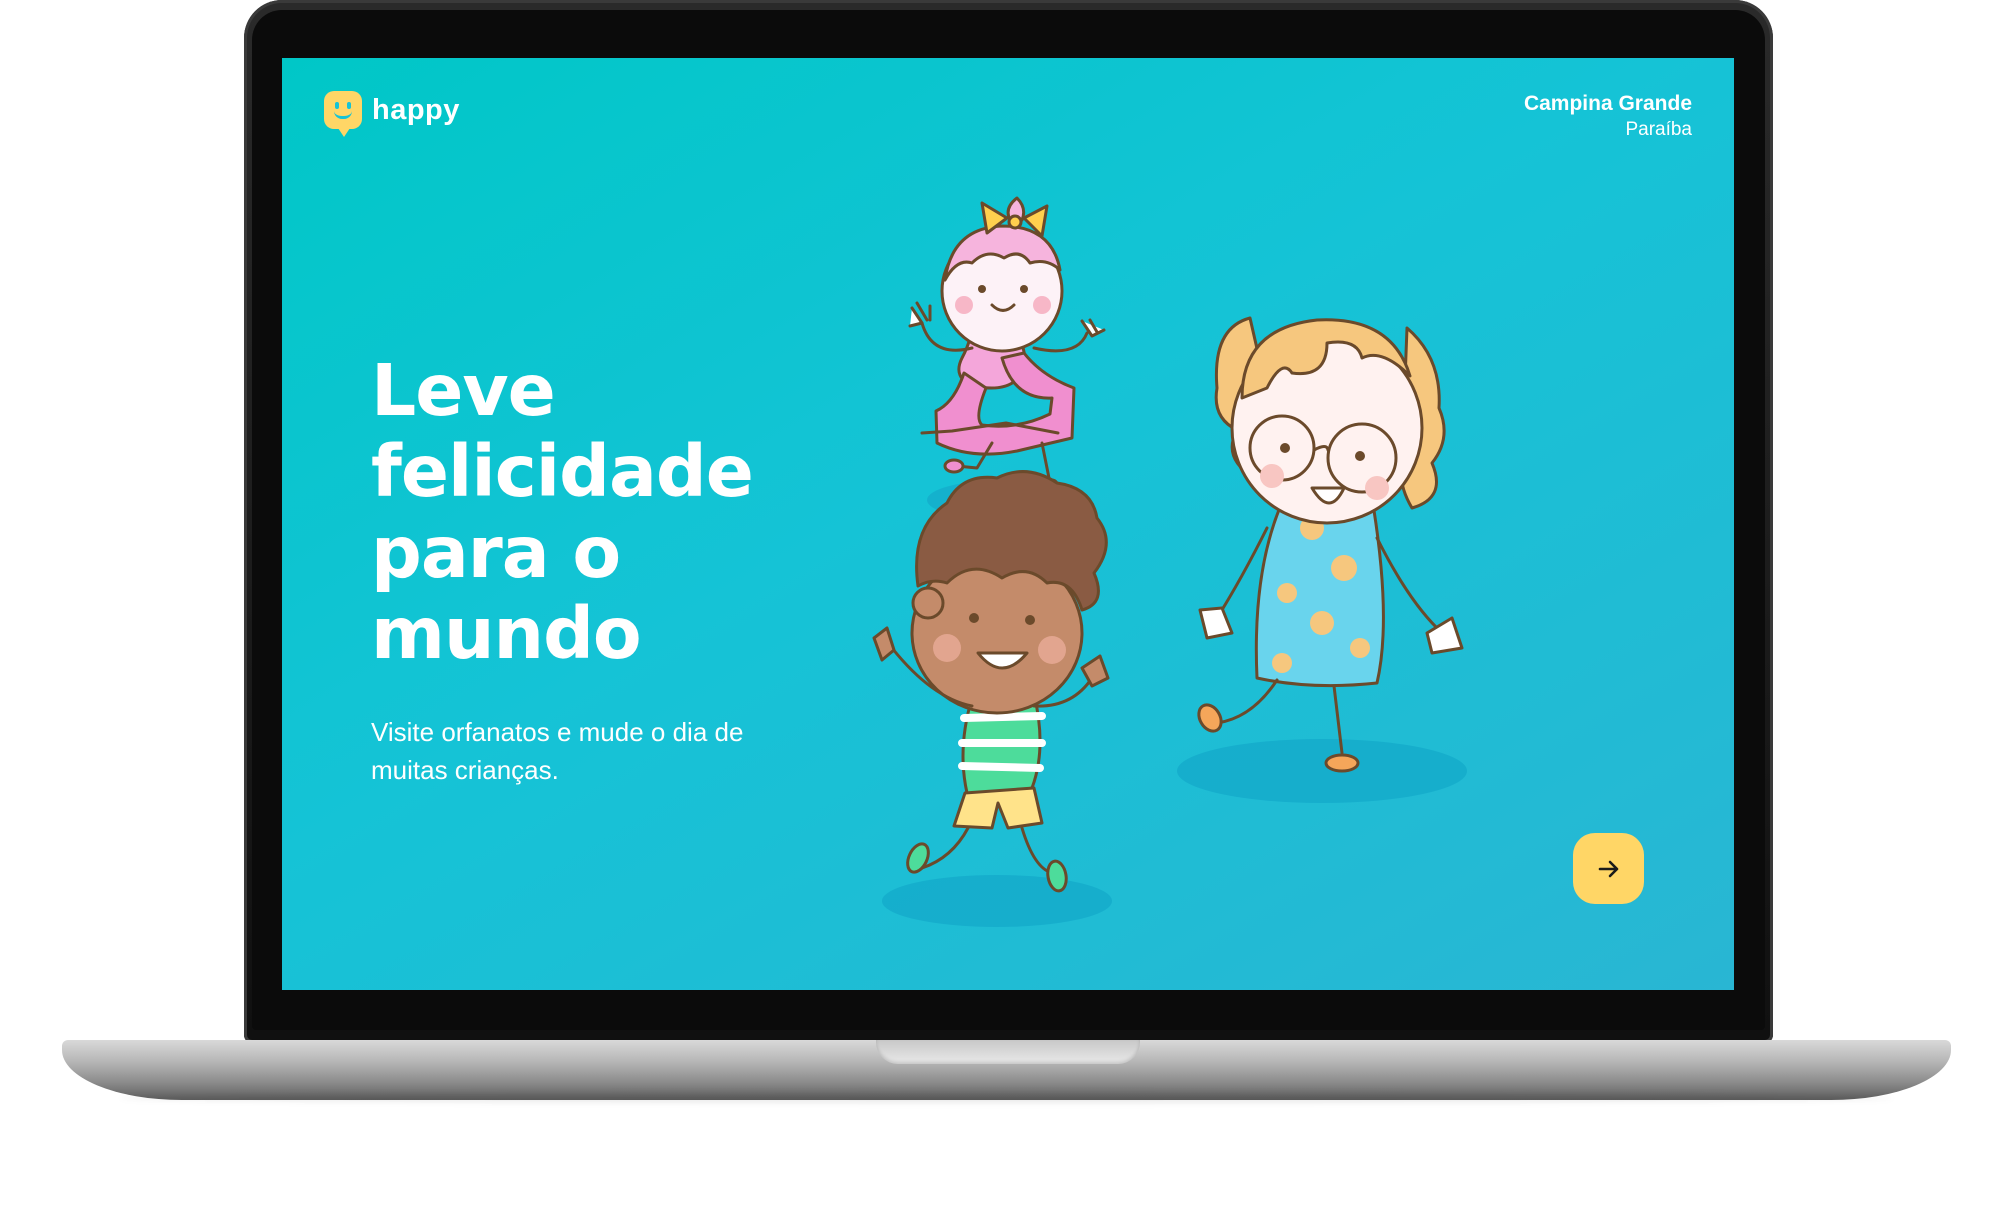  I want to click on arrow-right-icon, so click(1608, 868).